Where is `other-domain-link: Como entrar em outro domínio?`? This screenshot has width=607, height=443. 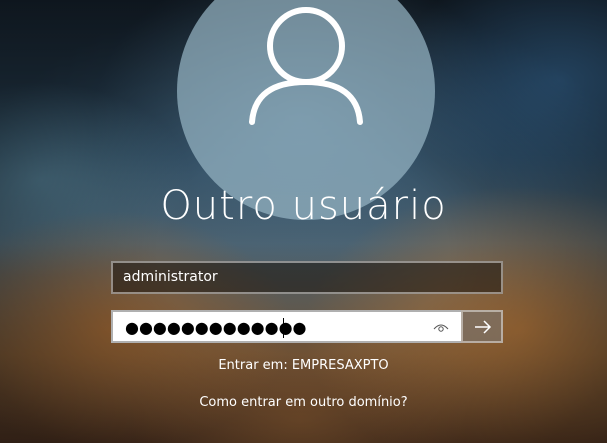
other-domain-link: Como entrar em outro domínio? is located at coordinates (303, 402).